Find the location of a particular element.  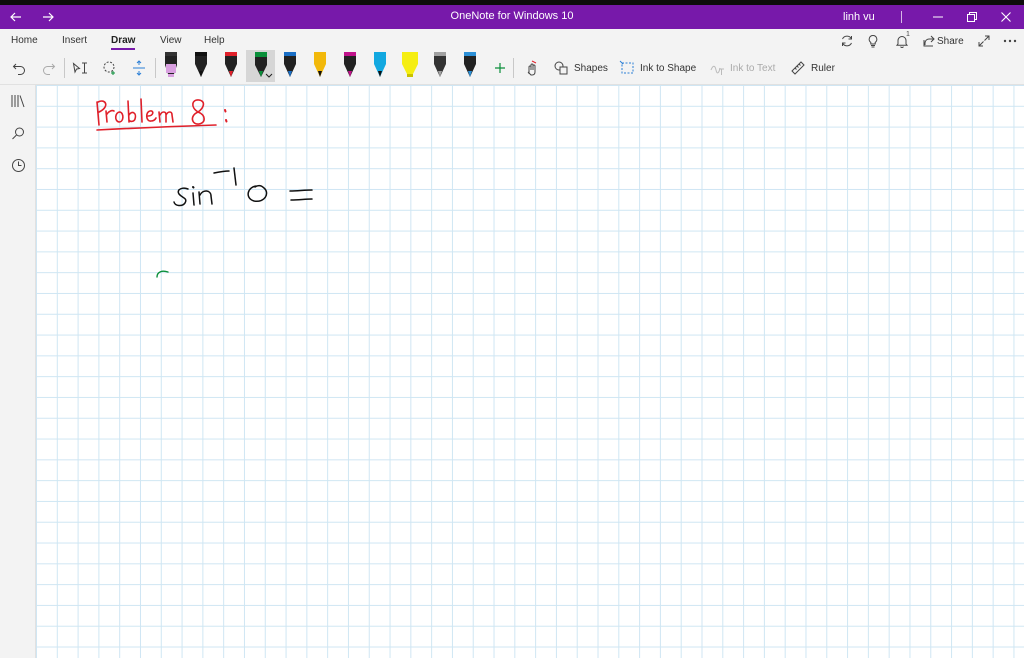

close-button is located at coordinates (1006, 17).